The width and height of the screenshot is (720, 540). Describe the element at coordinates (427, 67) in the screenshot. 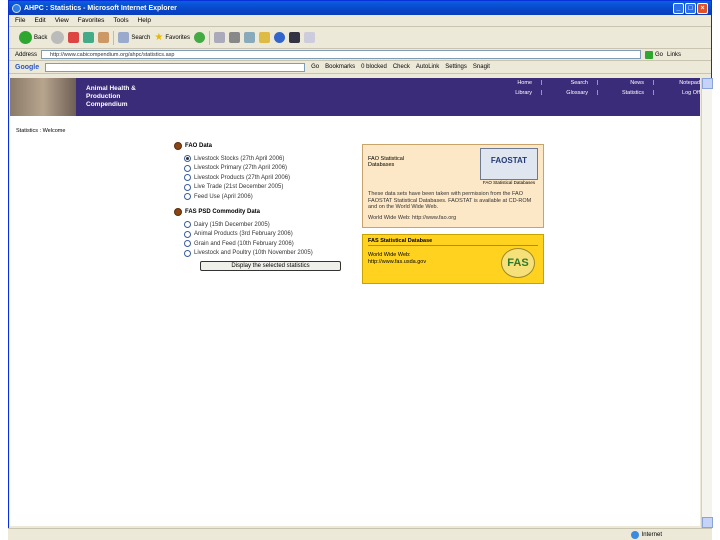

I see `google-autolink: AutoLink` at that location.